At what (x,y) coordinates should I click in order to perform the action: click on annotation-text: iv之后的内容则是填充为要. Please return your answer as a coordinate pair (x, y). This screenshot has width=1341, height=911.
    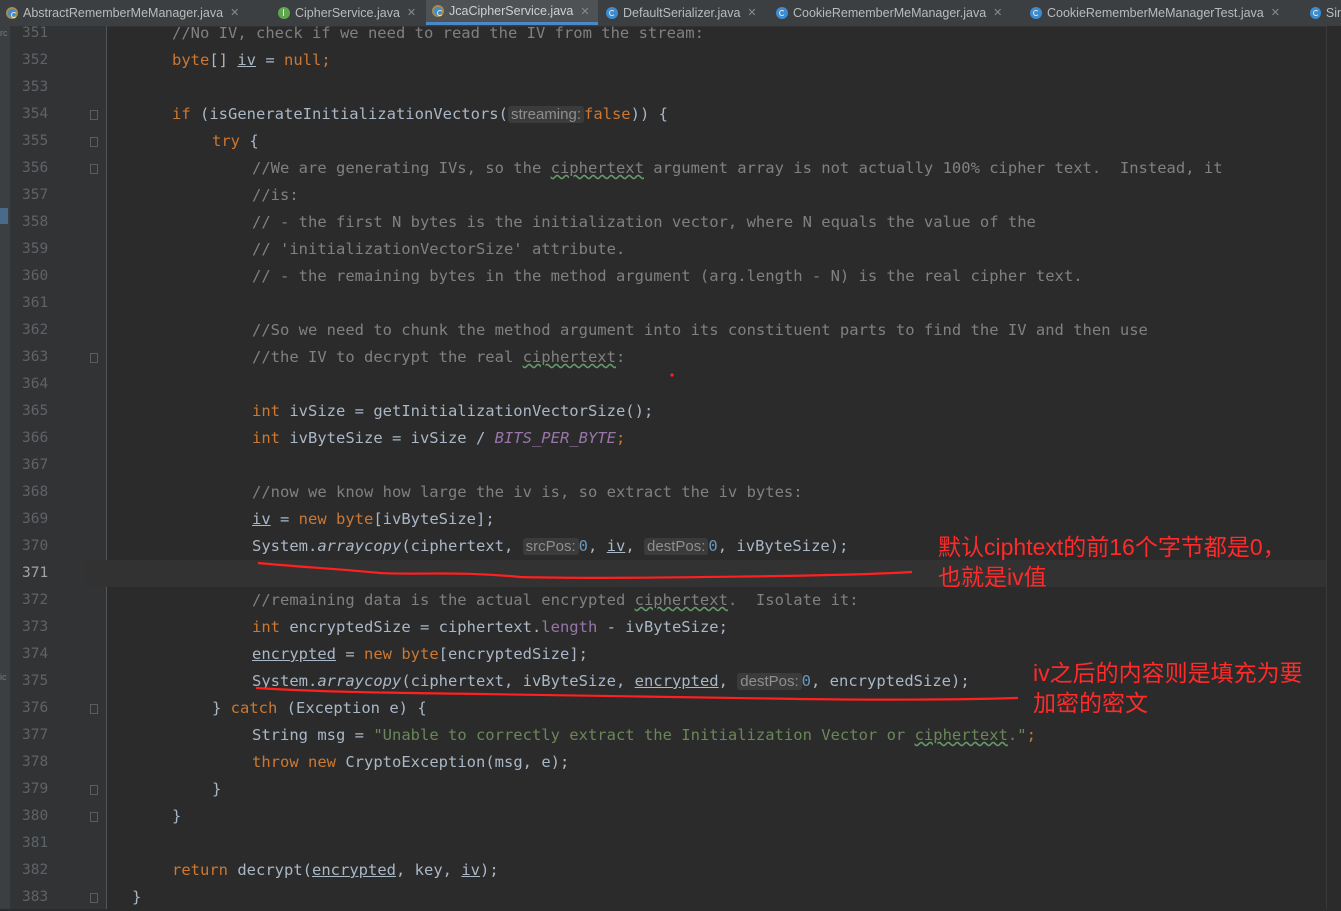
    Looking at the image, I should click on (1168, 673).